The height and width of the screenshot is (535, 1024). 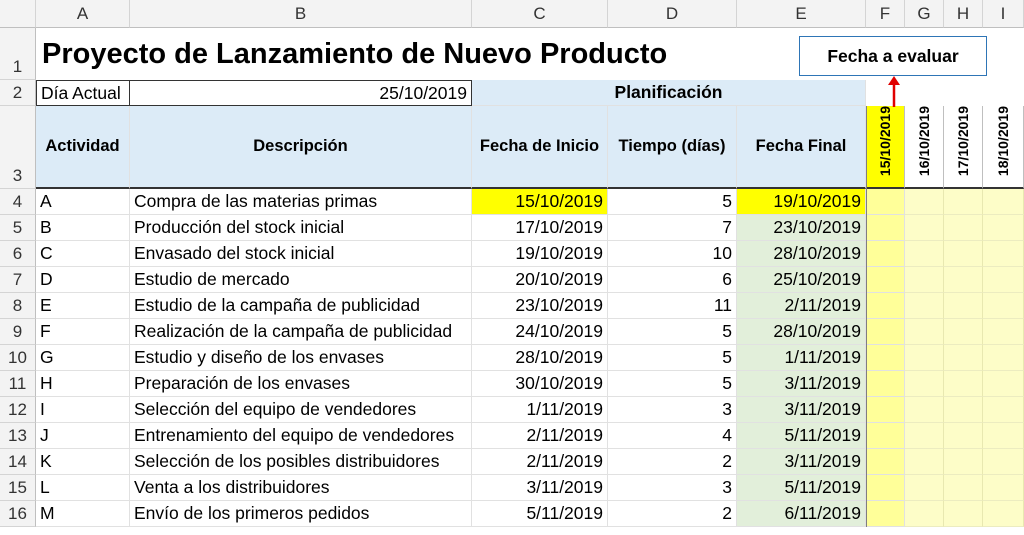 What do you see at coordinates (672, 306) in the screenshot?
I see `duration-cell: 11` at bounding box center [672, 306].